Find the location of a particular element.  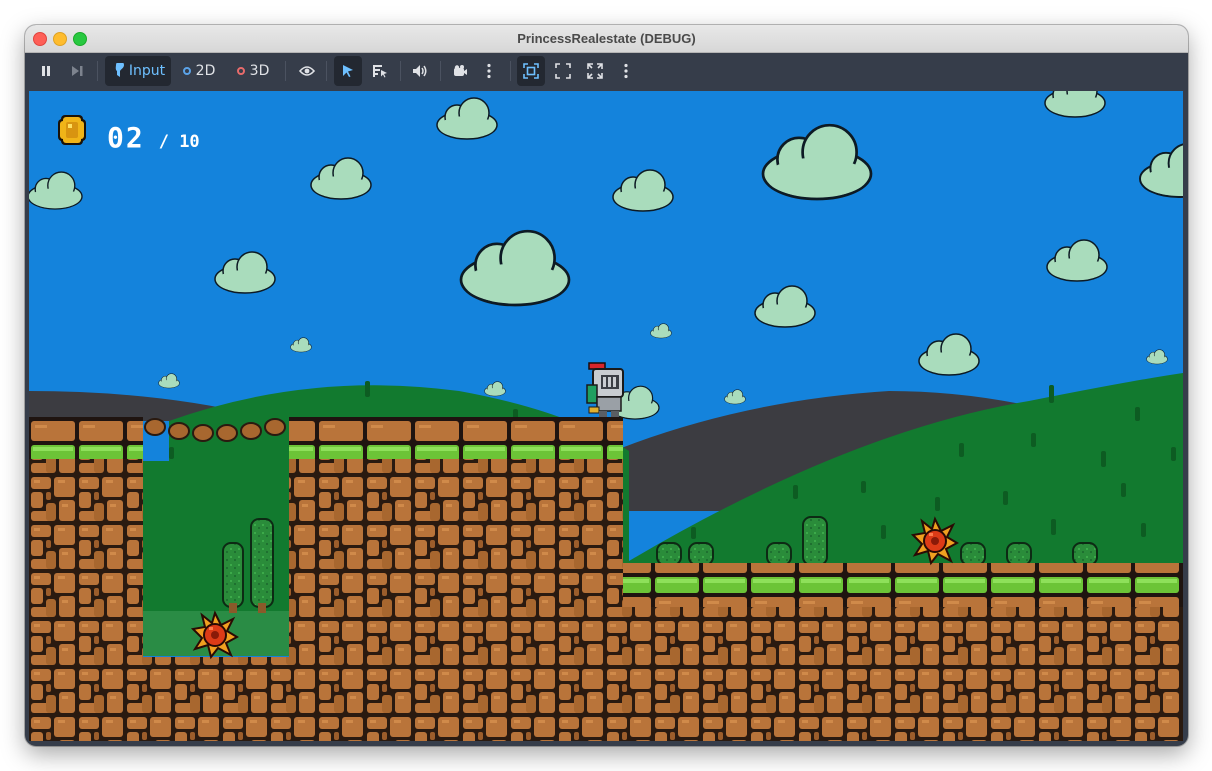

visibility-button is located at coordinates (307, 71).